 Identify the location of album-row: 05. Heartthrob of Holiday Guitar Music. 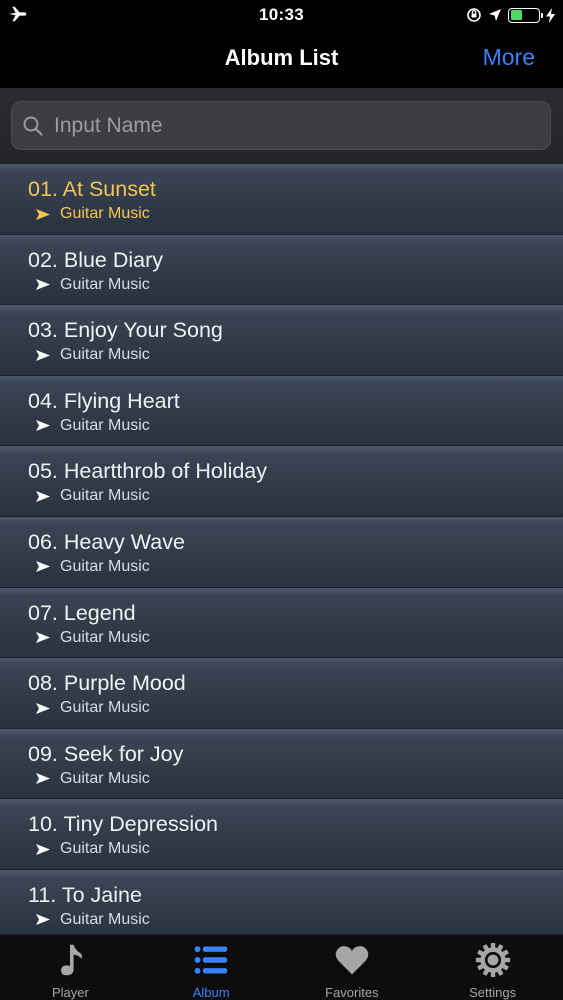
(281, 481).